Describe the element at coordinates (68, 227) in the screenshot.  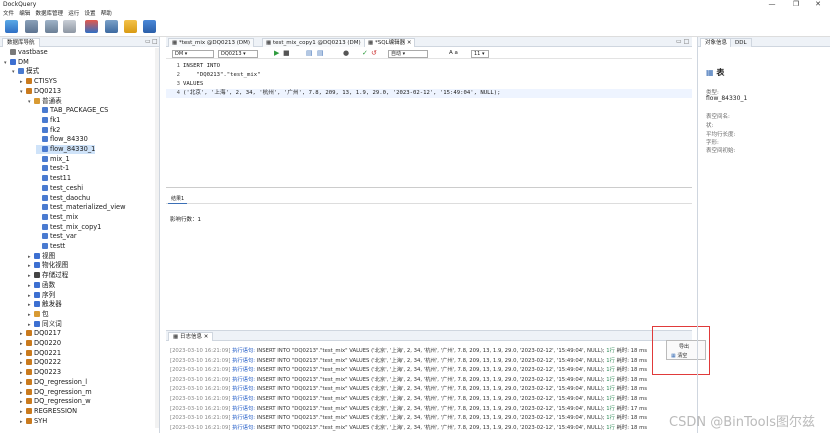
I see `tree-node: test_mix_copy1` at that location.